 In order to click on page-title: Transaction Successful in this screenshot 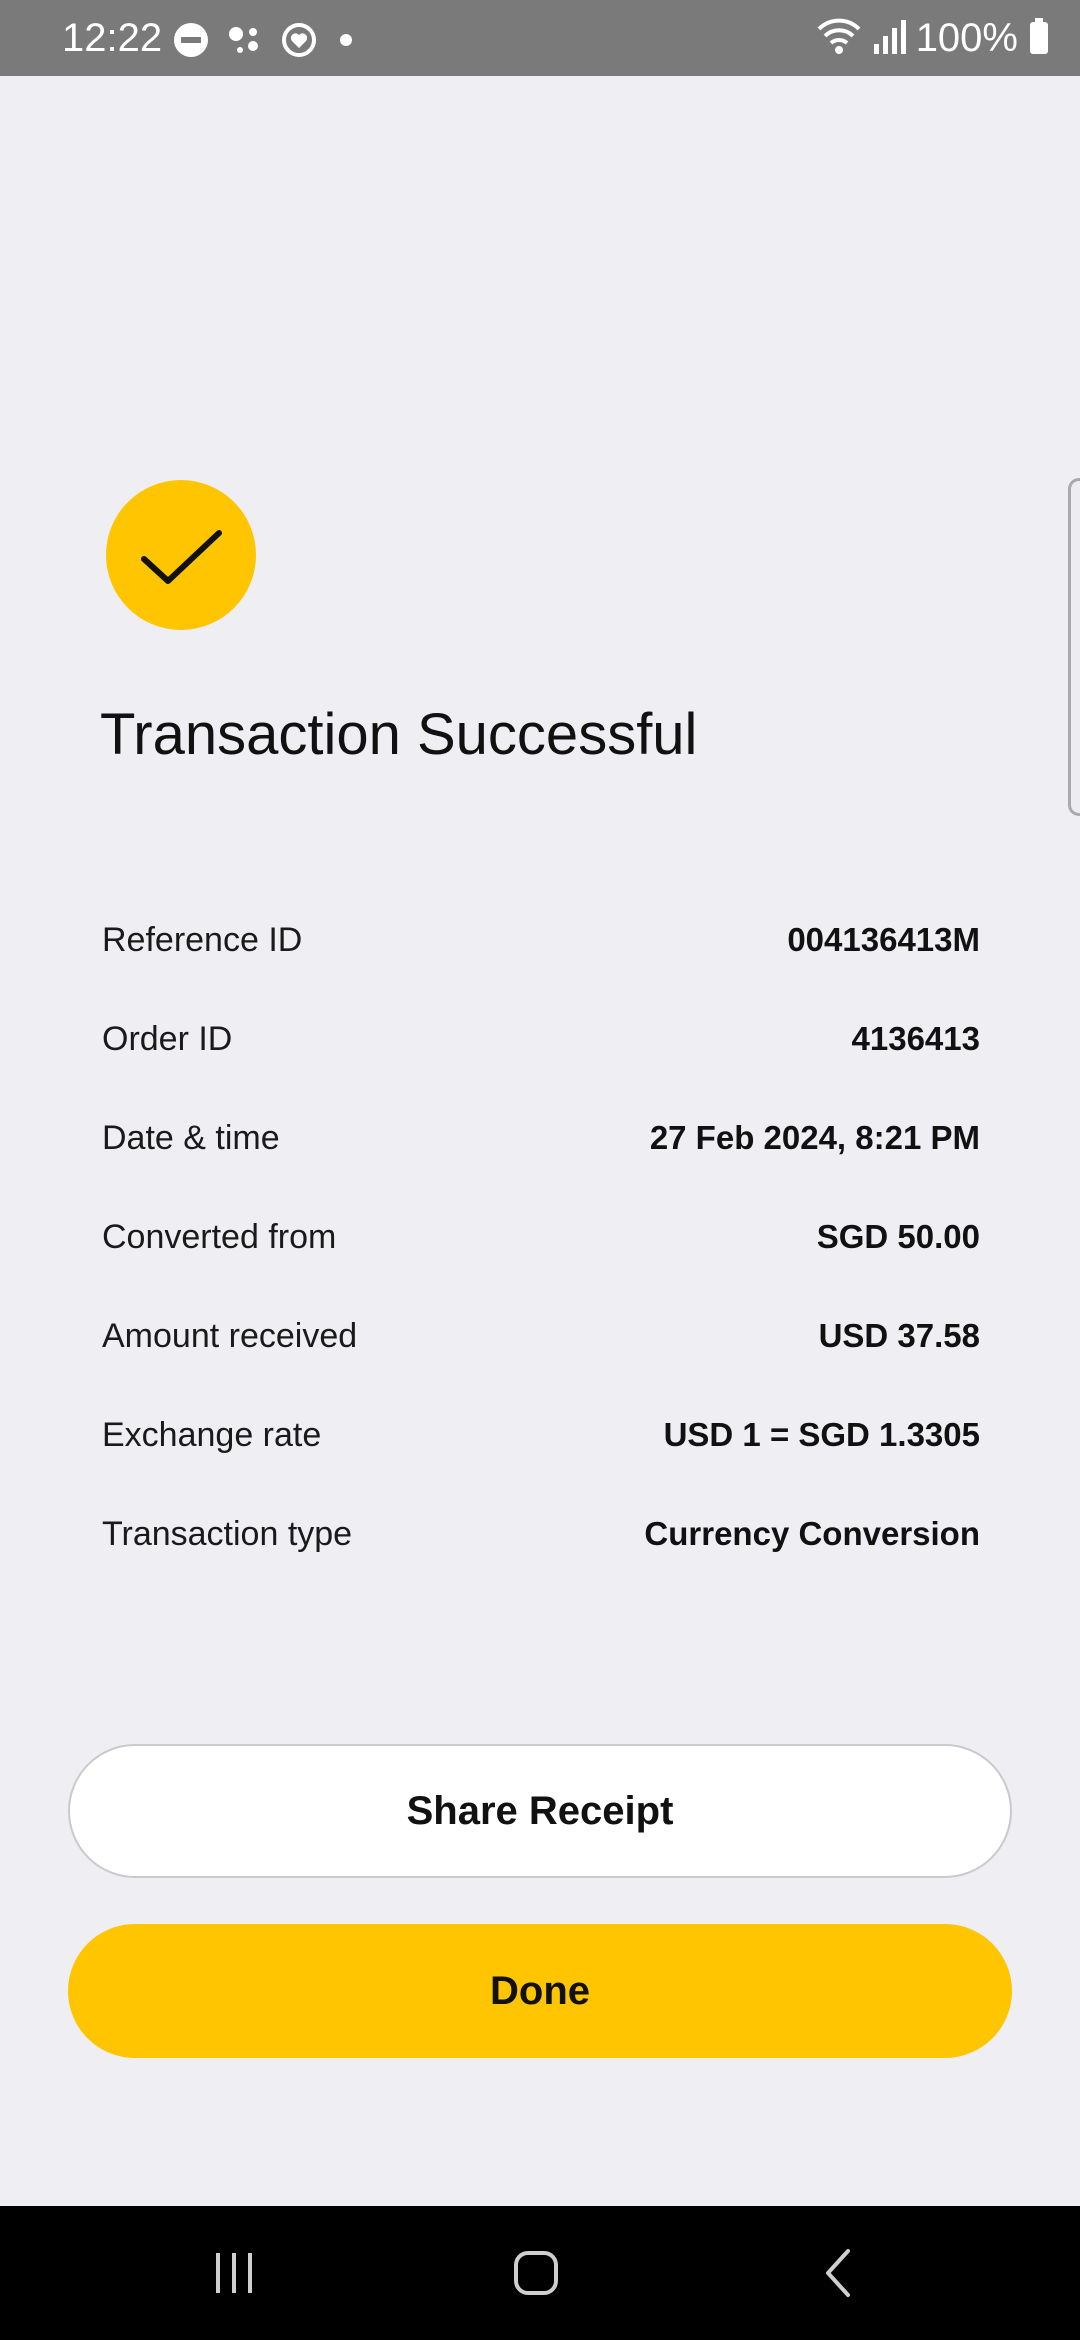, I will do `click(399, 734)`.